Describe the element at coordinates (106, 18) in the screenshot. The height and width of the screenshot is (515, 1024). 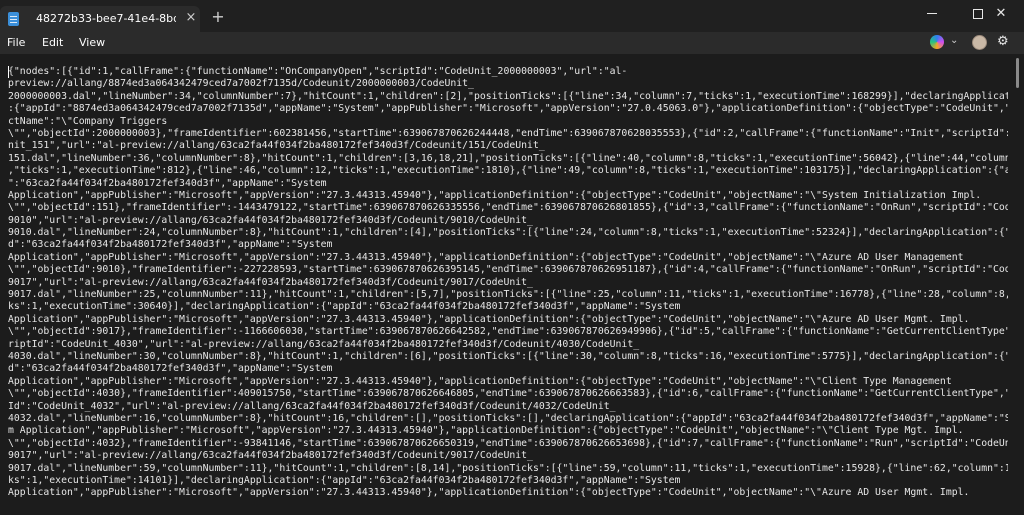
I see `tab-title: 48272b33-bee7-41e4-8bd0-371b8` at that location.